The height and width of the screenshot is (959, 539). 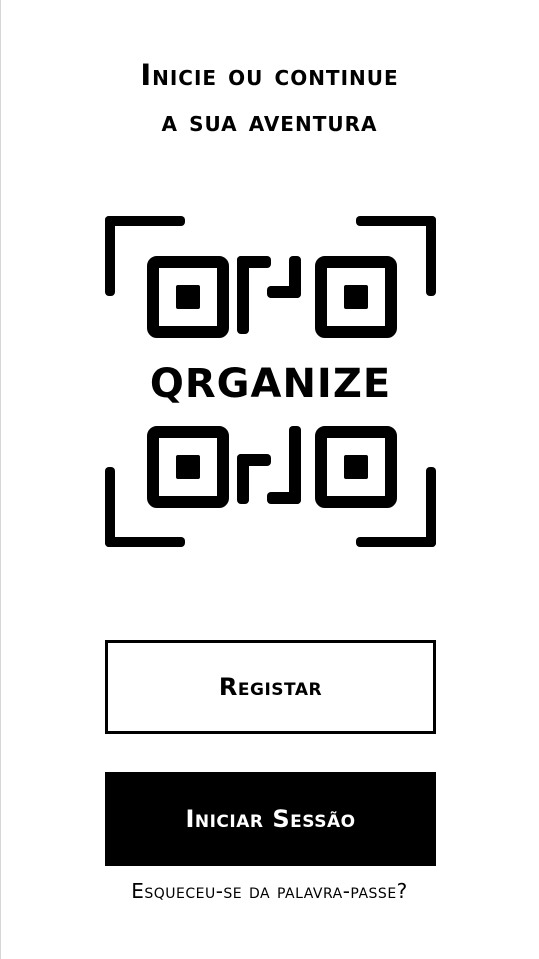 I want to click on top-connector, so click(x=269, y=295).